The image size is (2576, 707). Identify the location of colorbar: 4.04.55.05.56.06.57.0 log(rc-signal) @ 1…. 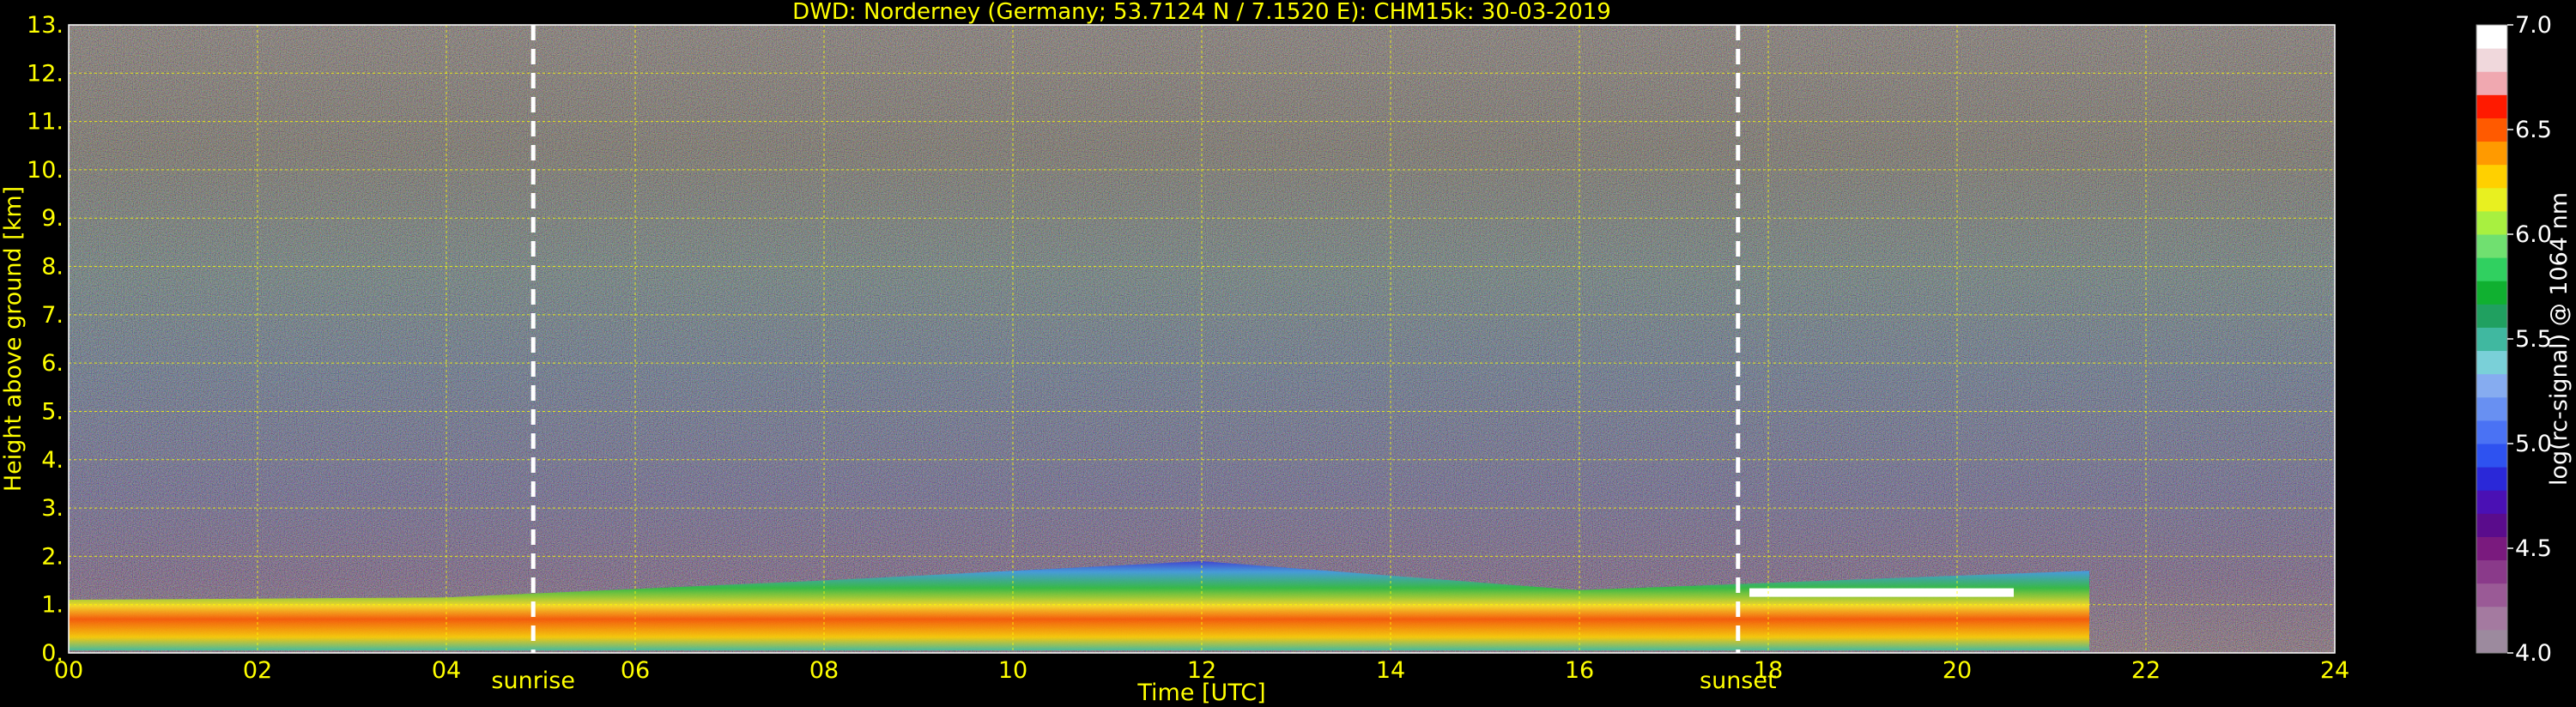
(2524, 339).